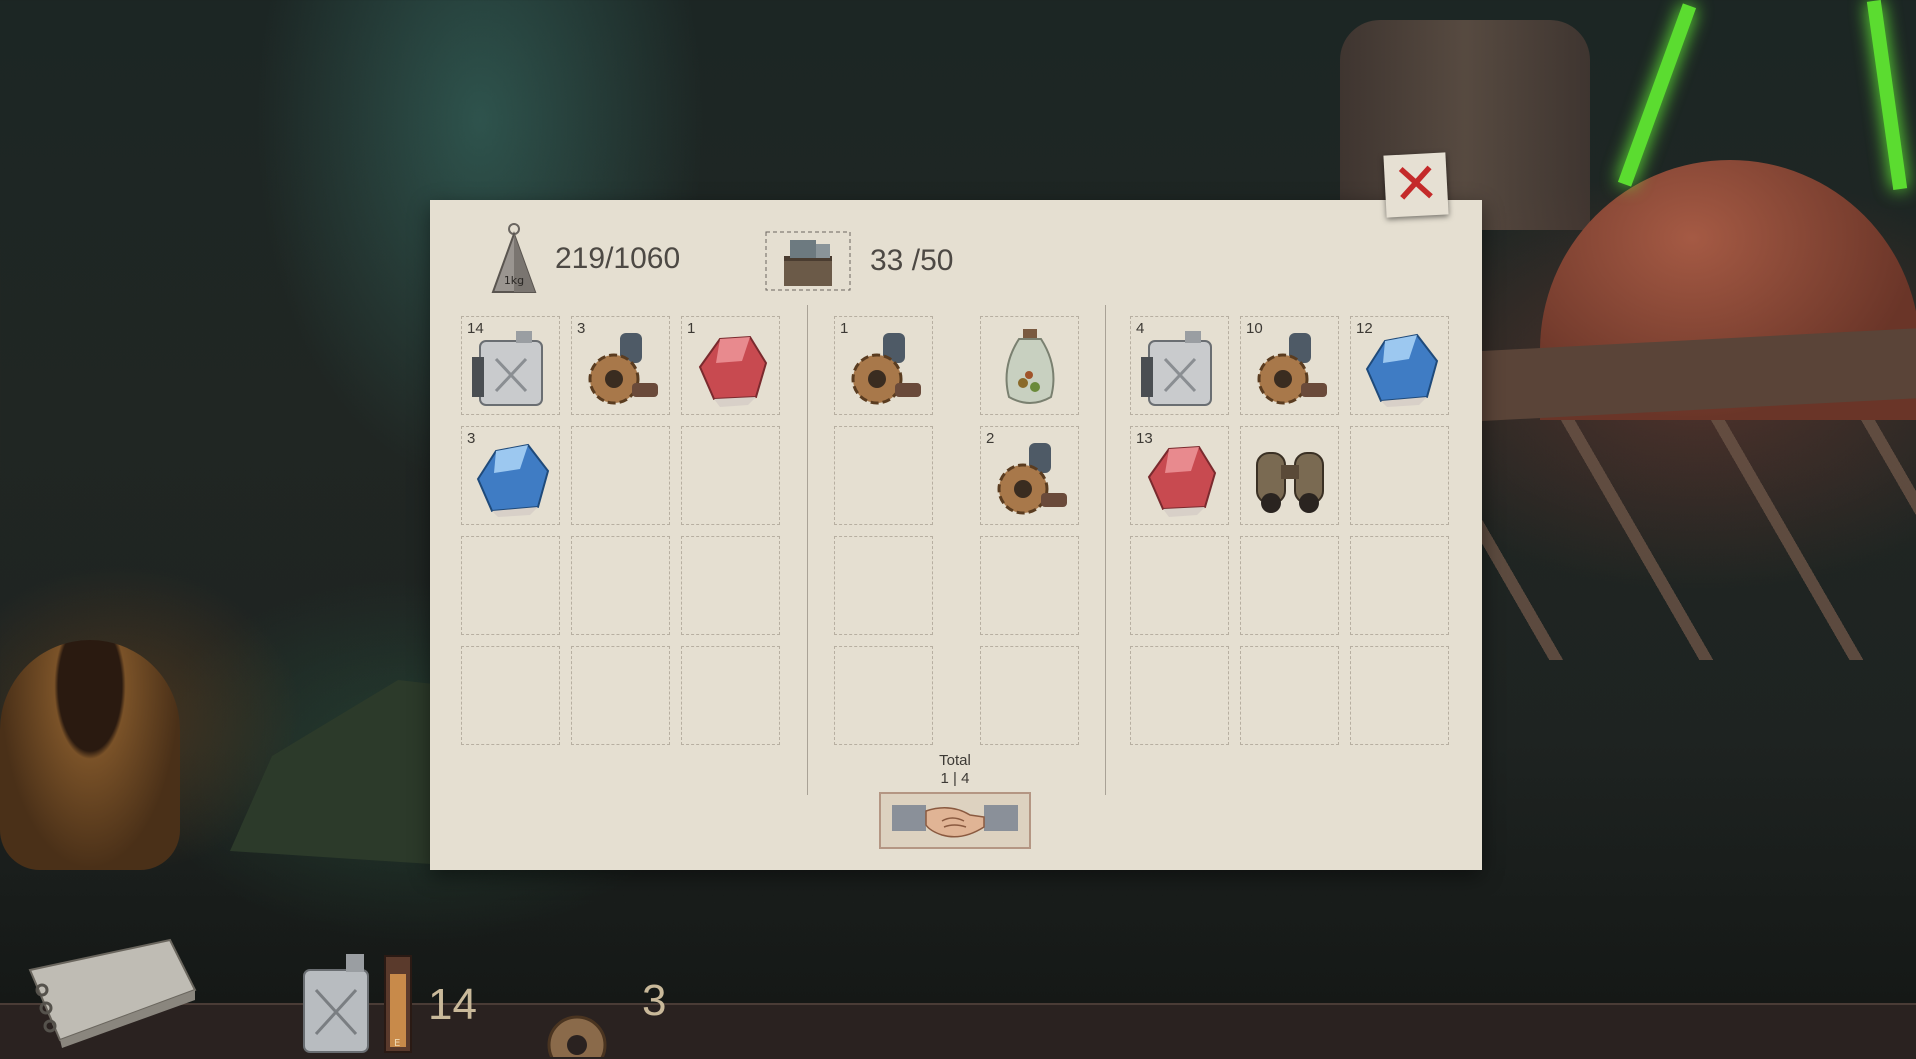 Image resolution: width=1916 pixels, height=1059 pixels. I want to click on handshake-icon, so click(955, 820).